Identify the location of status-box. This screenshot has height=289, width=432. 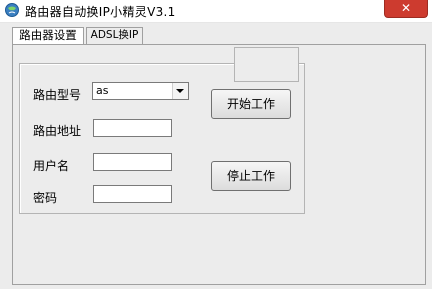
(266, 64).